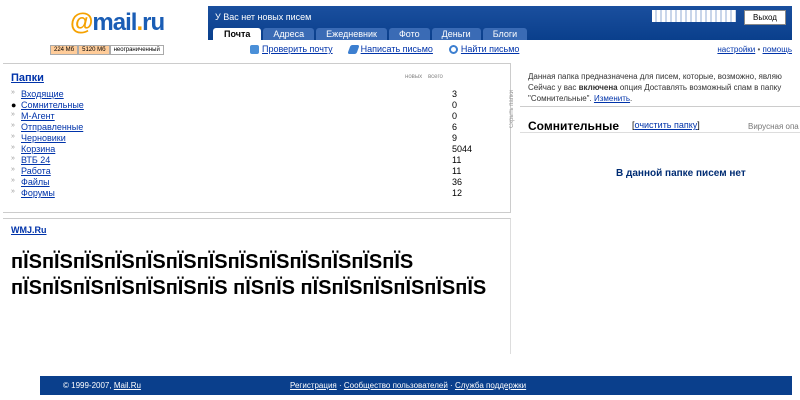 The height and width of the screenshot is (400, 800). Describe the element at coordinates (52, 105) in the screenshot. I see `folder-link: Сомнительные` at that location.